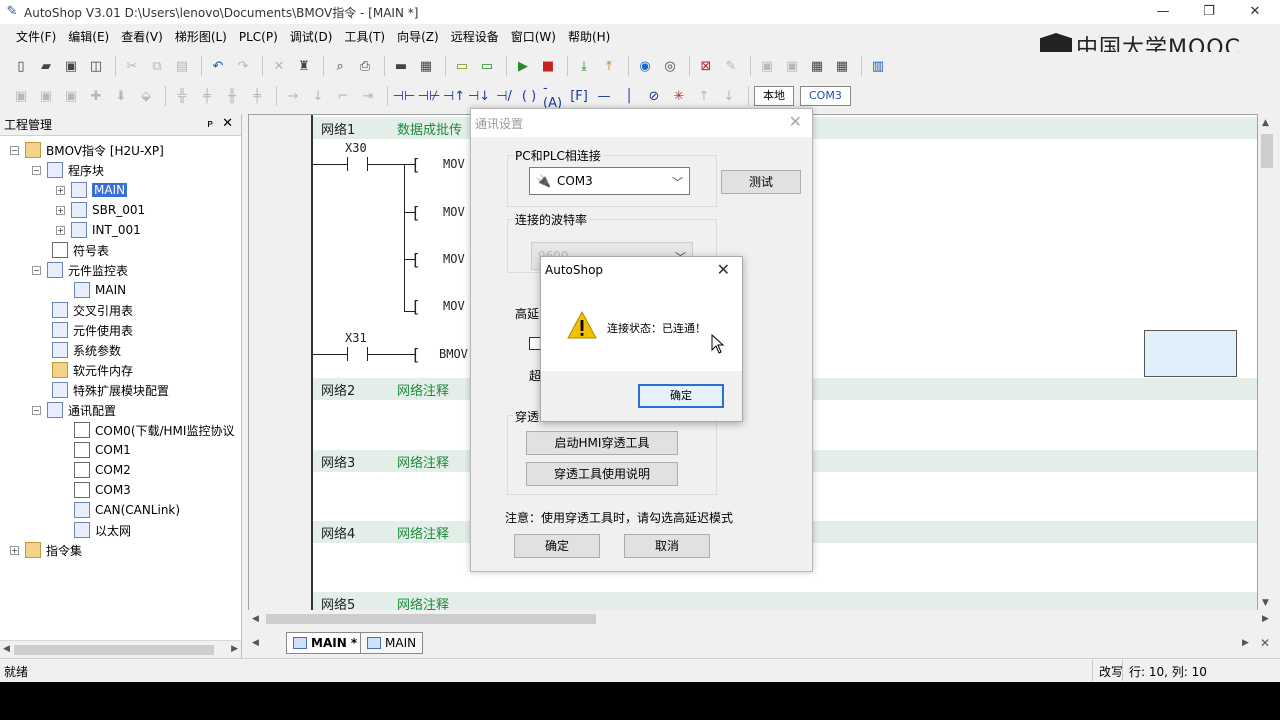 This screenshot has height=720, width=1280. What do you see at coordinates (157, 66) in the screenshot?
I see `copy-icon: ⧉` at bounding box center [157, 66].